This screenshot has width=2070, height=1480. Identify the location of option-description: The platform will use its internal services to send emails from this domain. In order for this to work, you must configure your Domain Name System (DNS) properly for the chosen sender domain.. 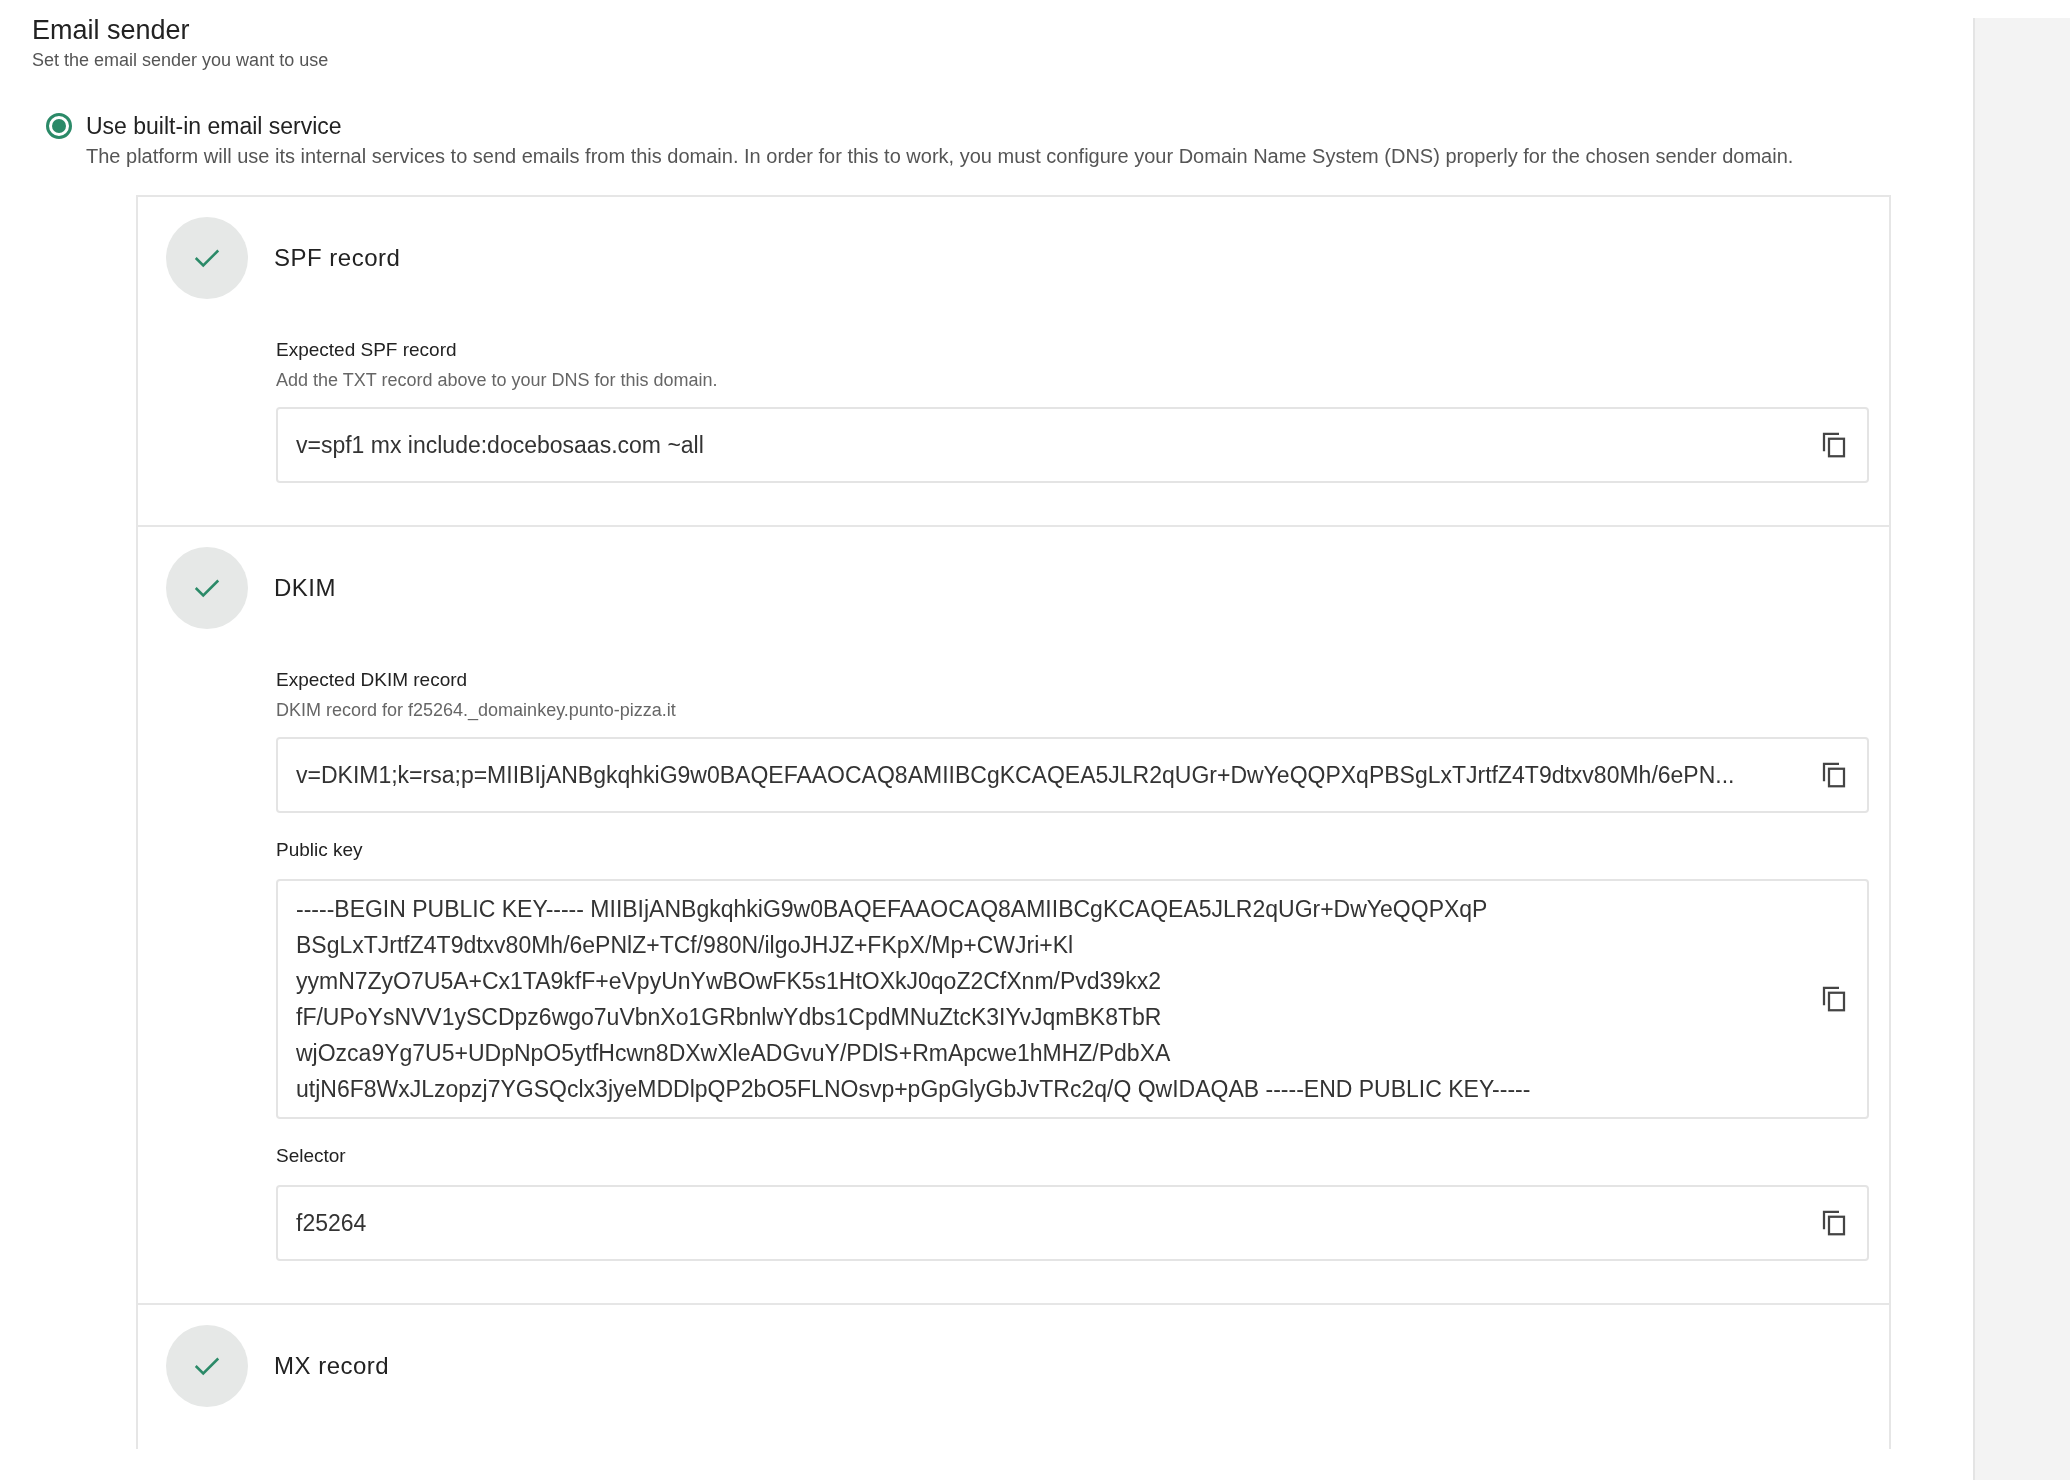
(940, 156).